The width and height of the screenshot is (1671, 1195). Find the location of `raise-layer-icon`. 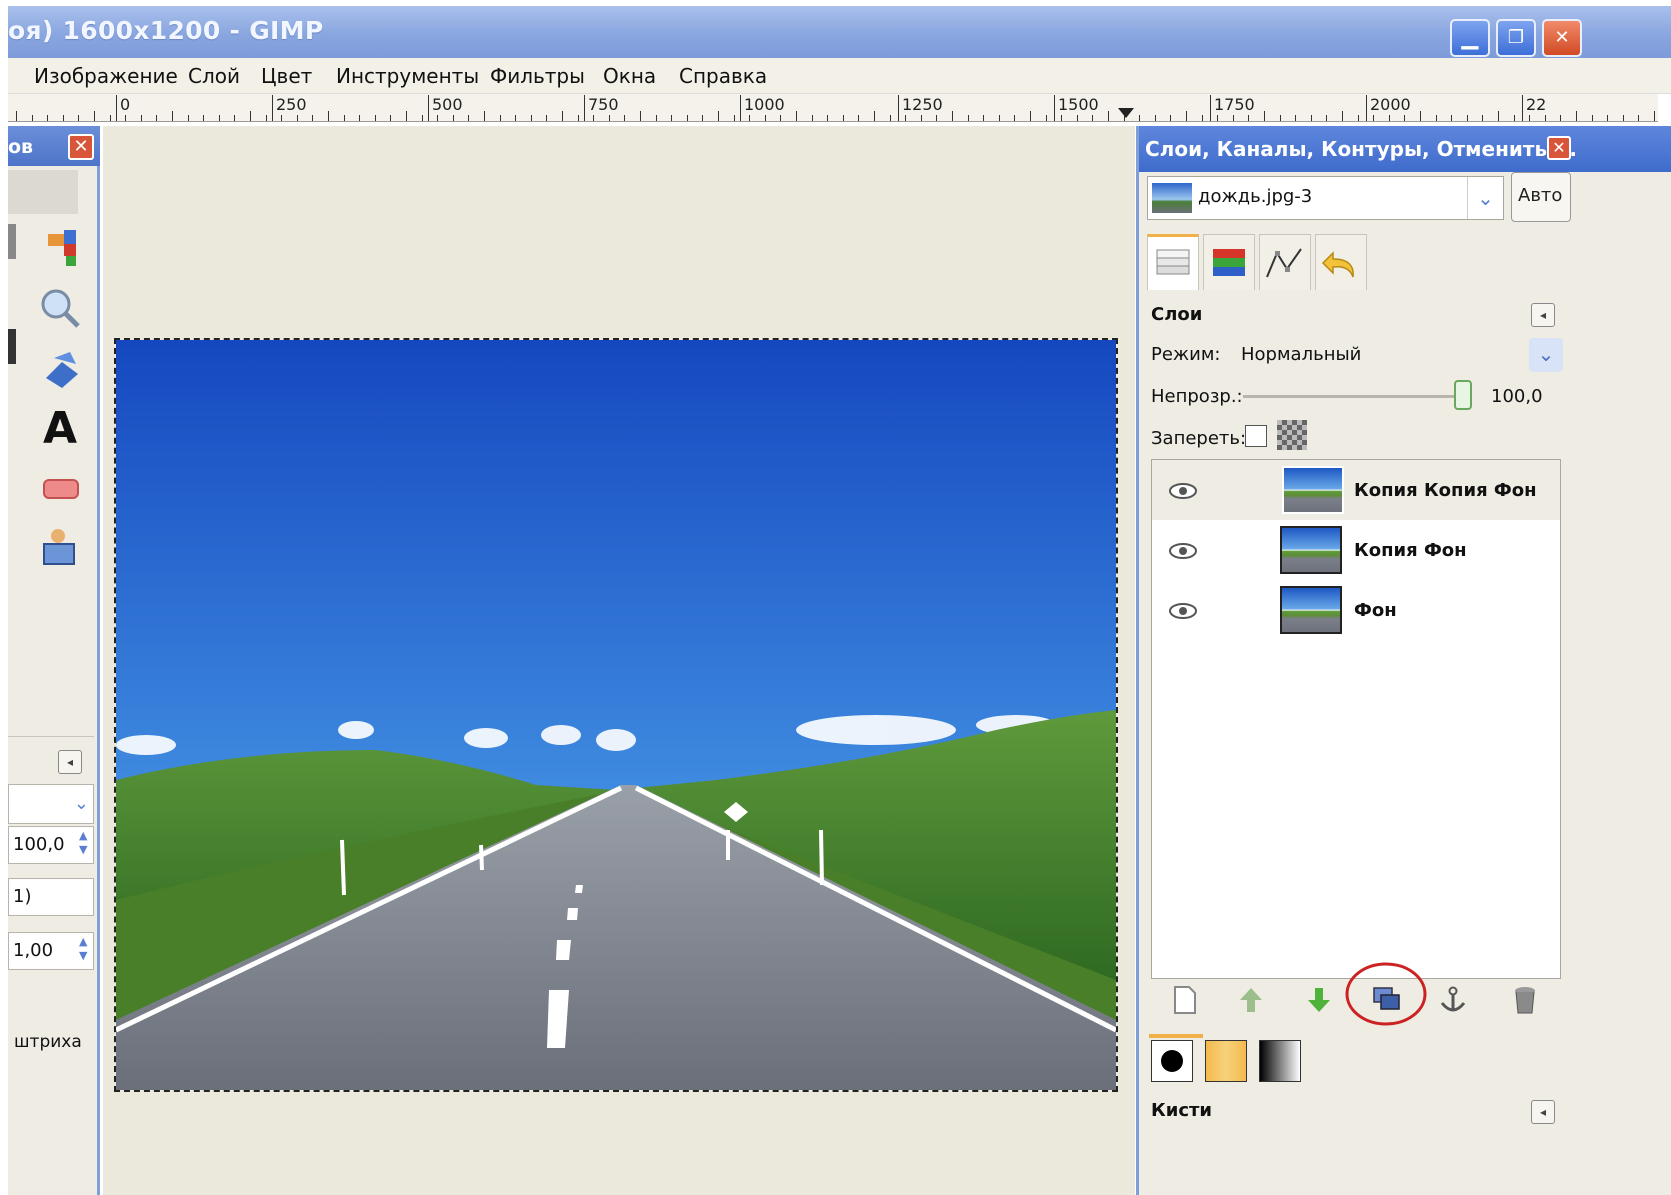

raise-layer-icon is located at coordinates (1251, 1000).